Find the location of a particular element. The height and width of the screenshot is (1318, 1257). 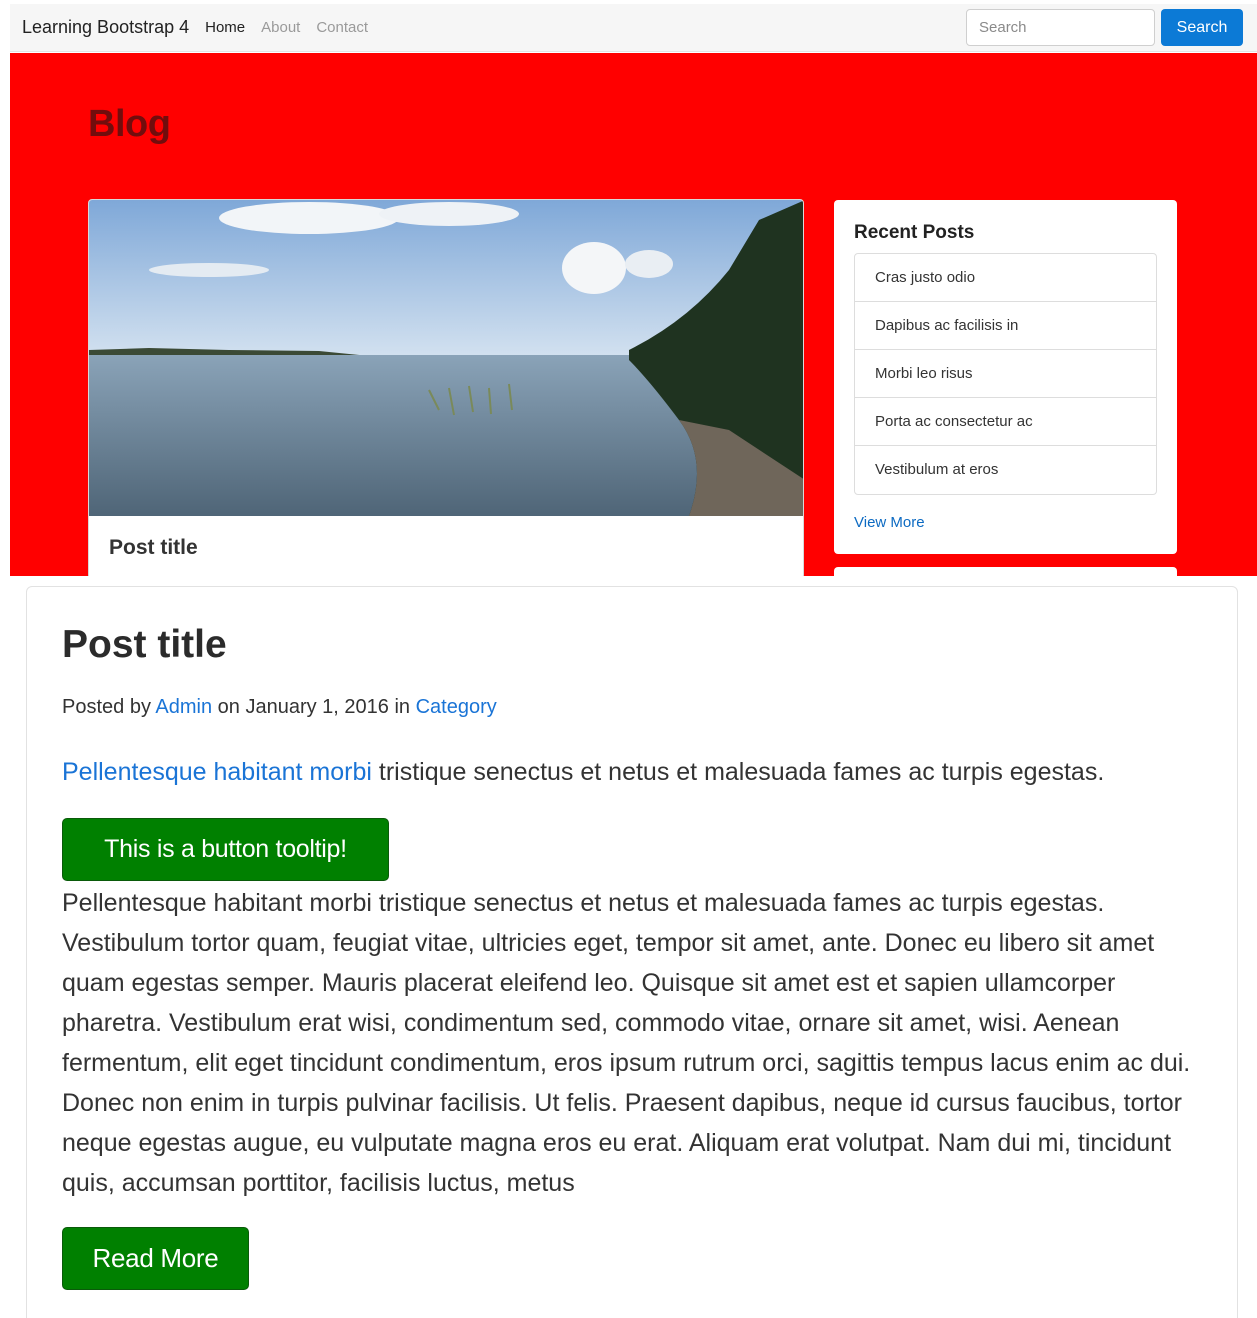

list-item: Morbi leo risus is located at coordinates (1005, 374).